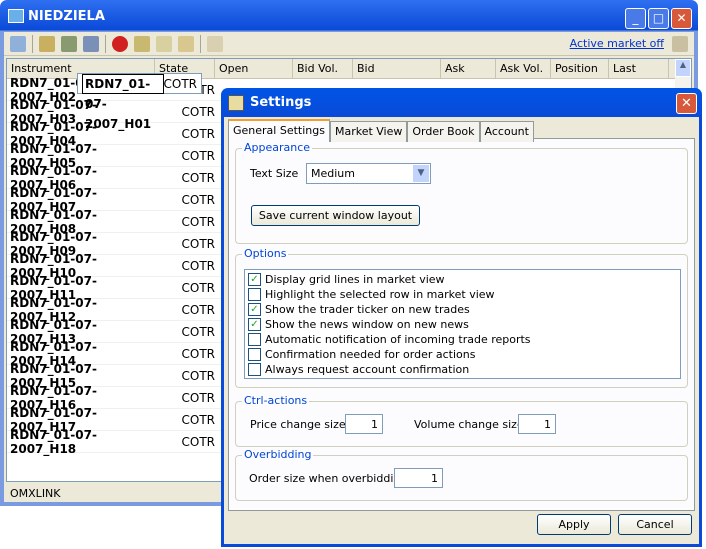 The image size is (706, 549). I want to click on text-size-value: Medium, so click(333, 173).